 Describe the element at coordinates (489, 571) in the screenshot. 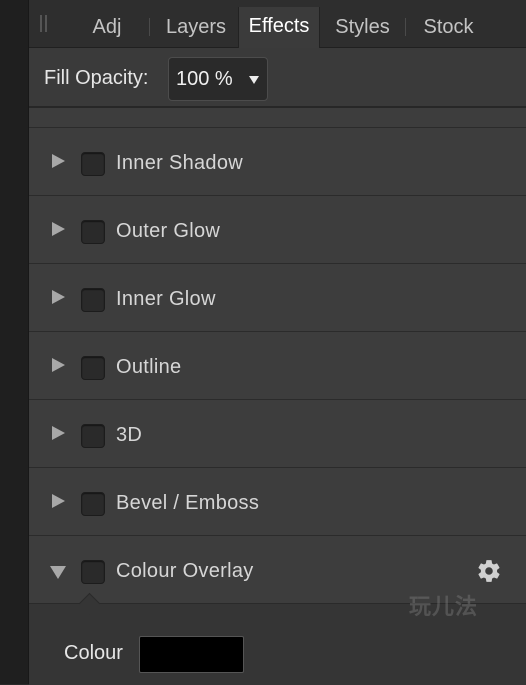

I see `gear-icon` at that location.